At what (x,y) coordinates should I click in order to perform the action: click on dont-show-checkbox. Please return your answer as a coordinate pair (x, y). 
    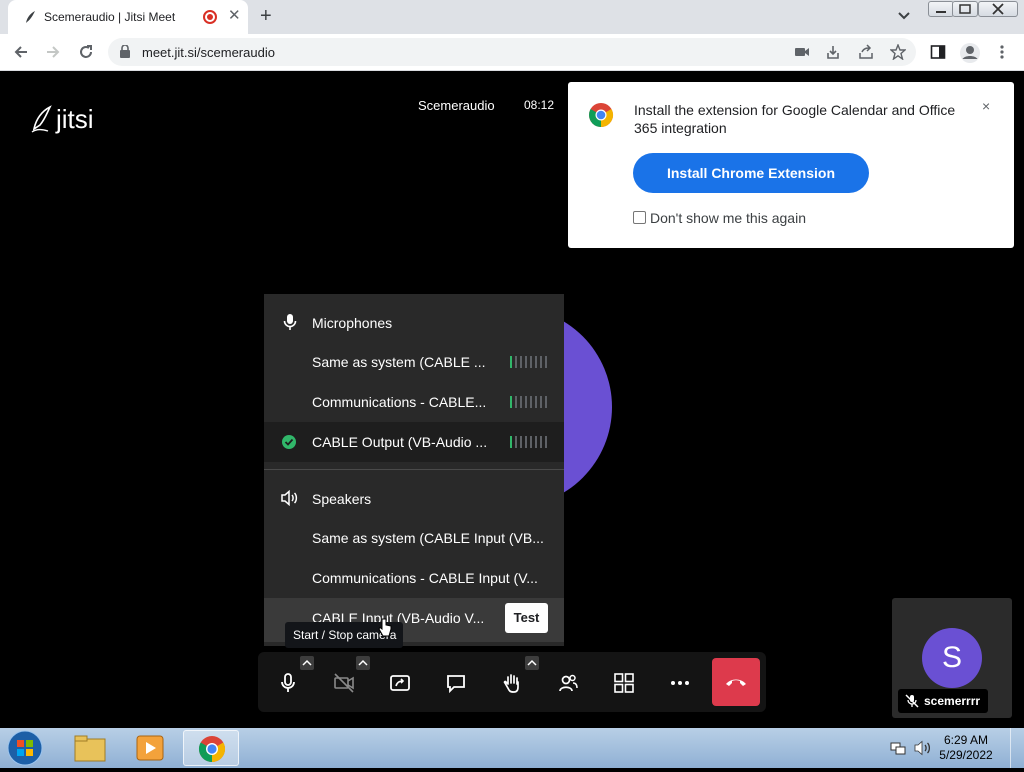
    Looking at the image, I should click on (639, 217).